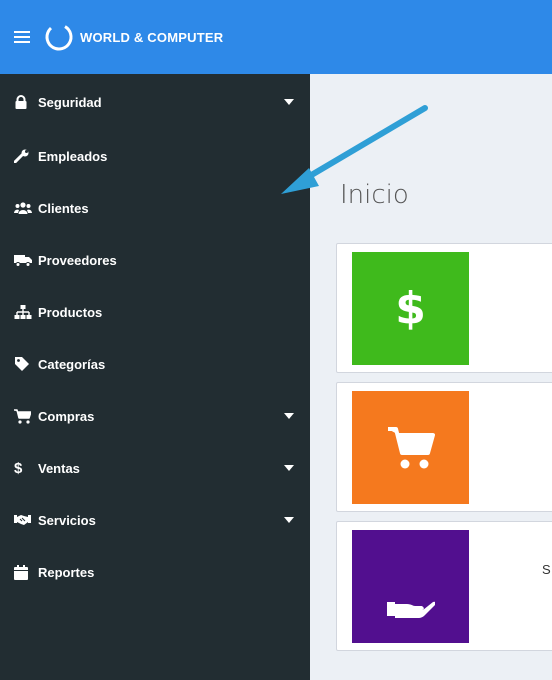 The image size is (552, 680). I want to click on sidebar-item-productos: Productos, so click(155, 312).